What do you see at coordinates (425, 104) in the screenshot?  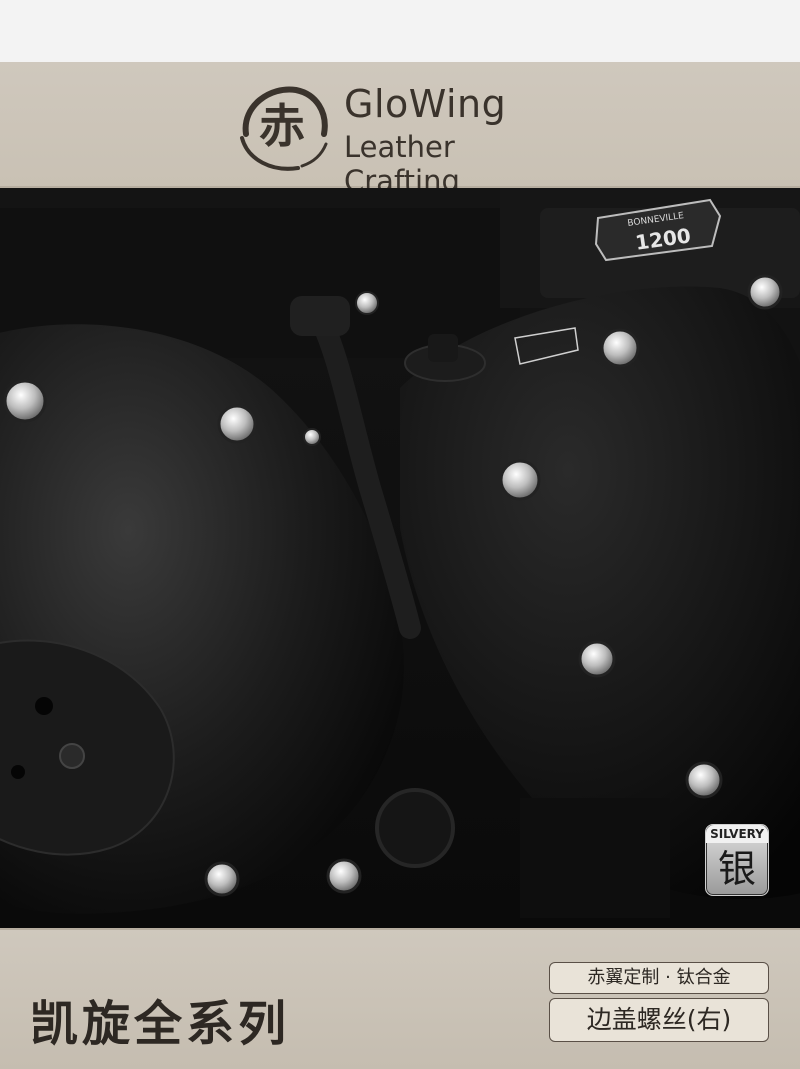 I see `brand-name: GloWing` at bounding box center [425, 104].